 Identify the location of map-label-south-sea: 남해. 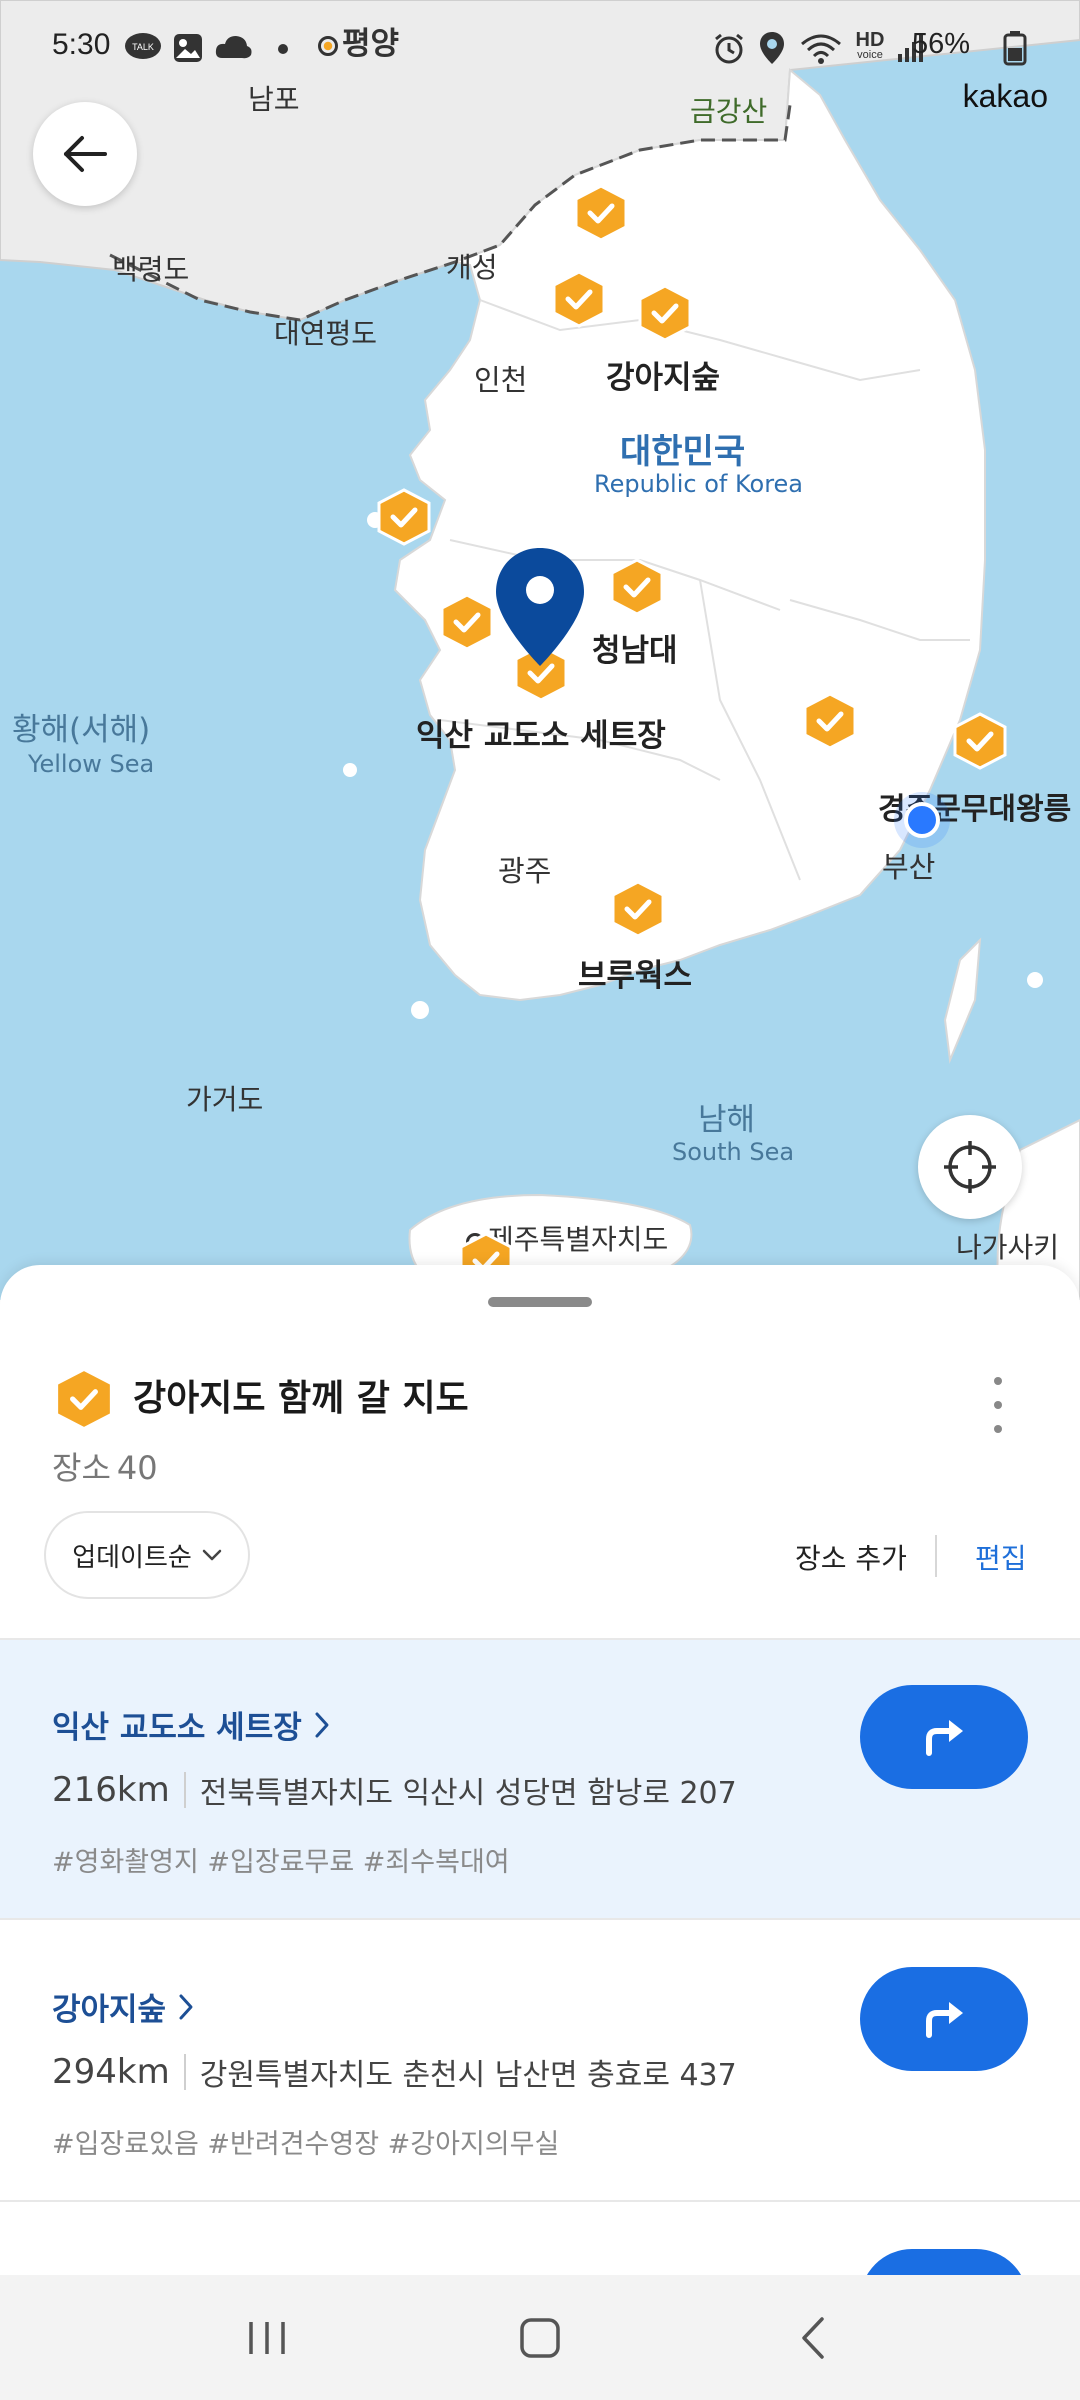
(727, 1120).